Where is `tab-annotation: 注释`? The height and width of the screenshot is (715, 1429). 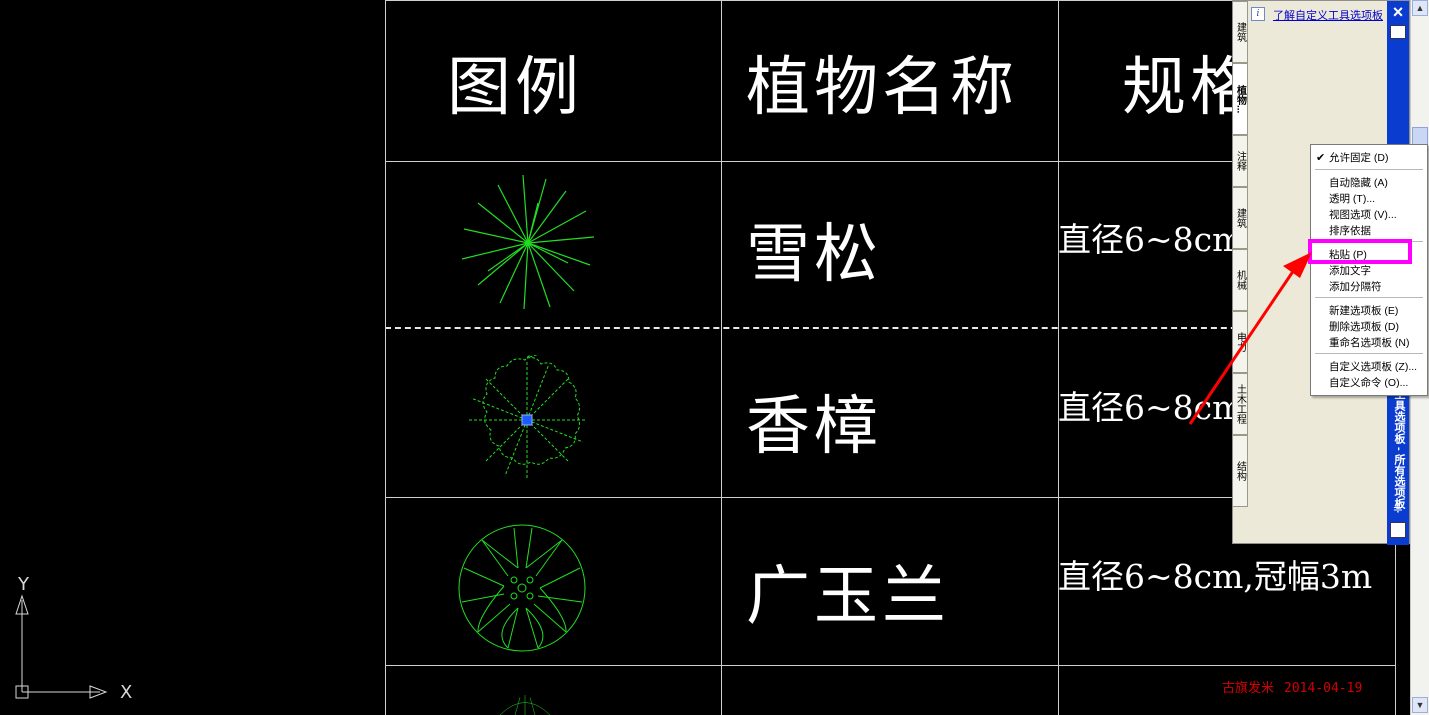 tab-annotation: 注释 is located at coordinates (1240, 161).